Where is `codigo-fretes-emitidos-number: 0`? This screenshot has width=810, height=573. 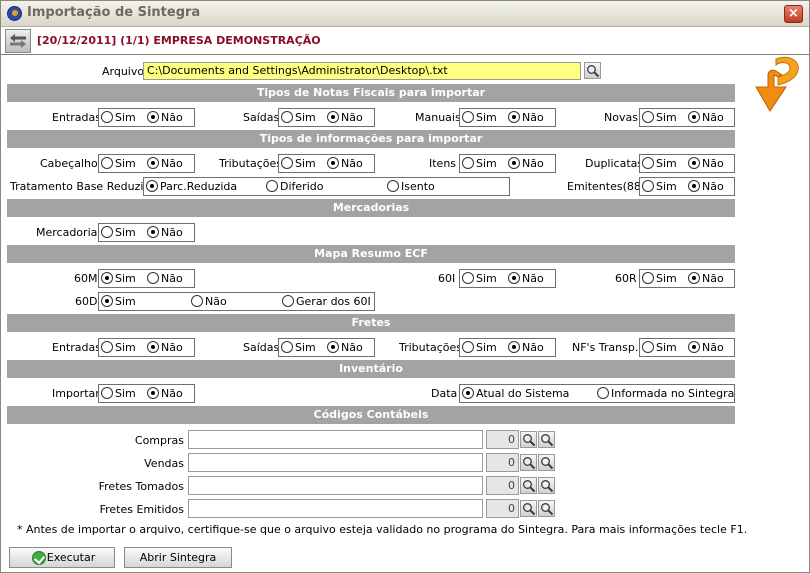 codigo-fretes-emitidos-number: 0 is located at coordinates (502, 508).